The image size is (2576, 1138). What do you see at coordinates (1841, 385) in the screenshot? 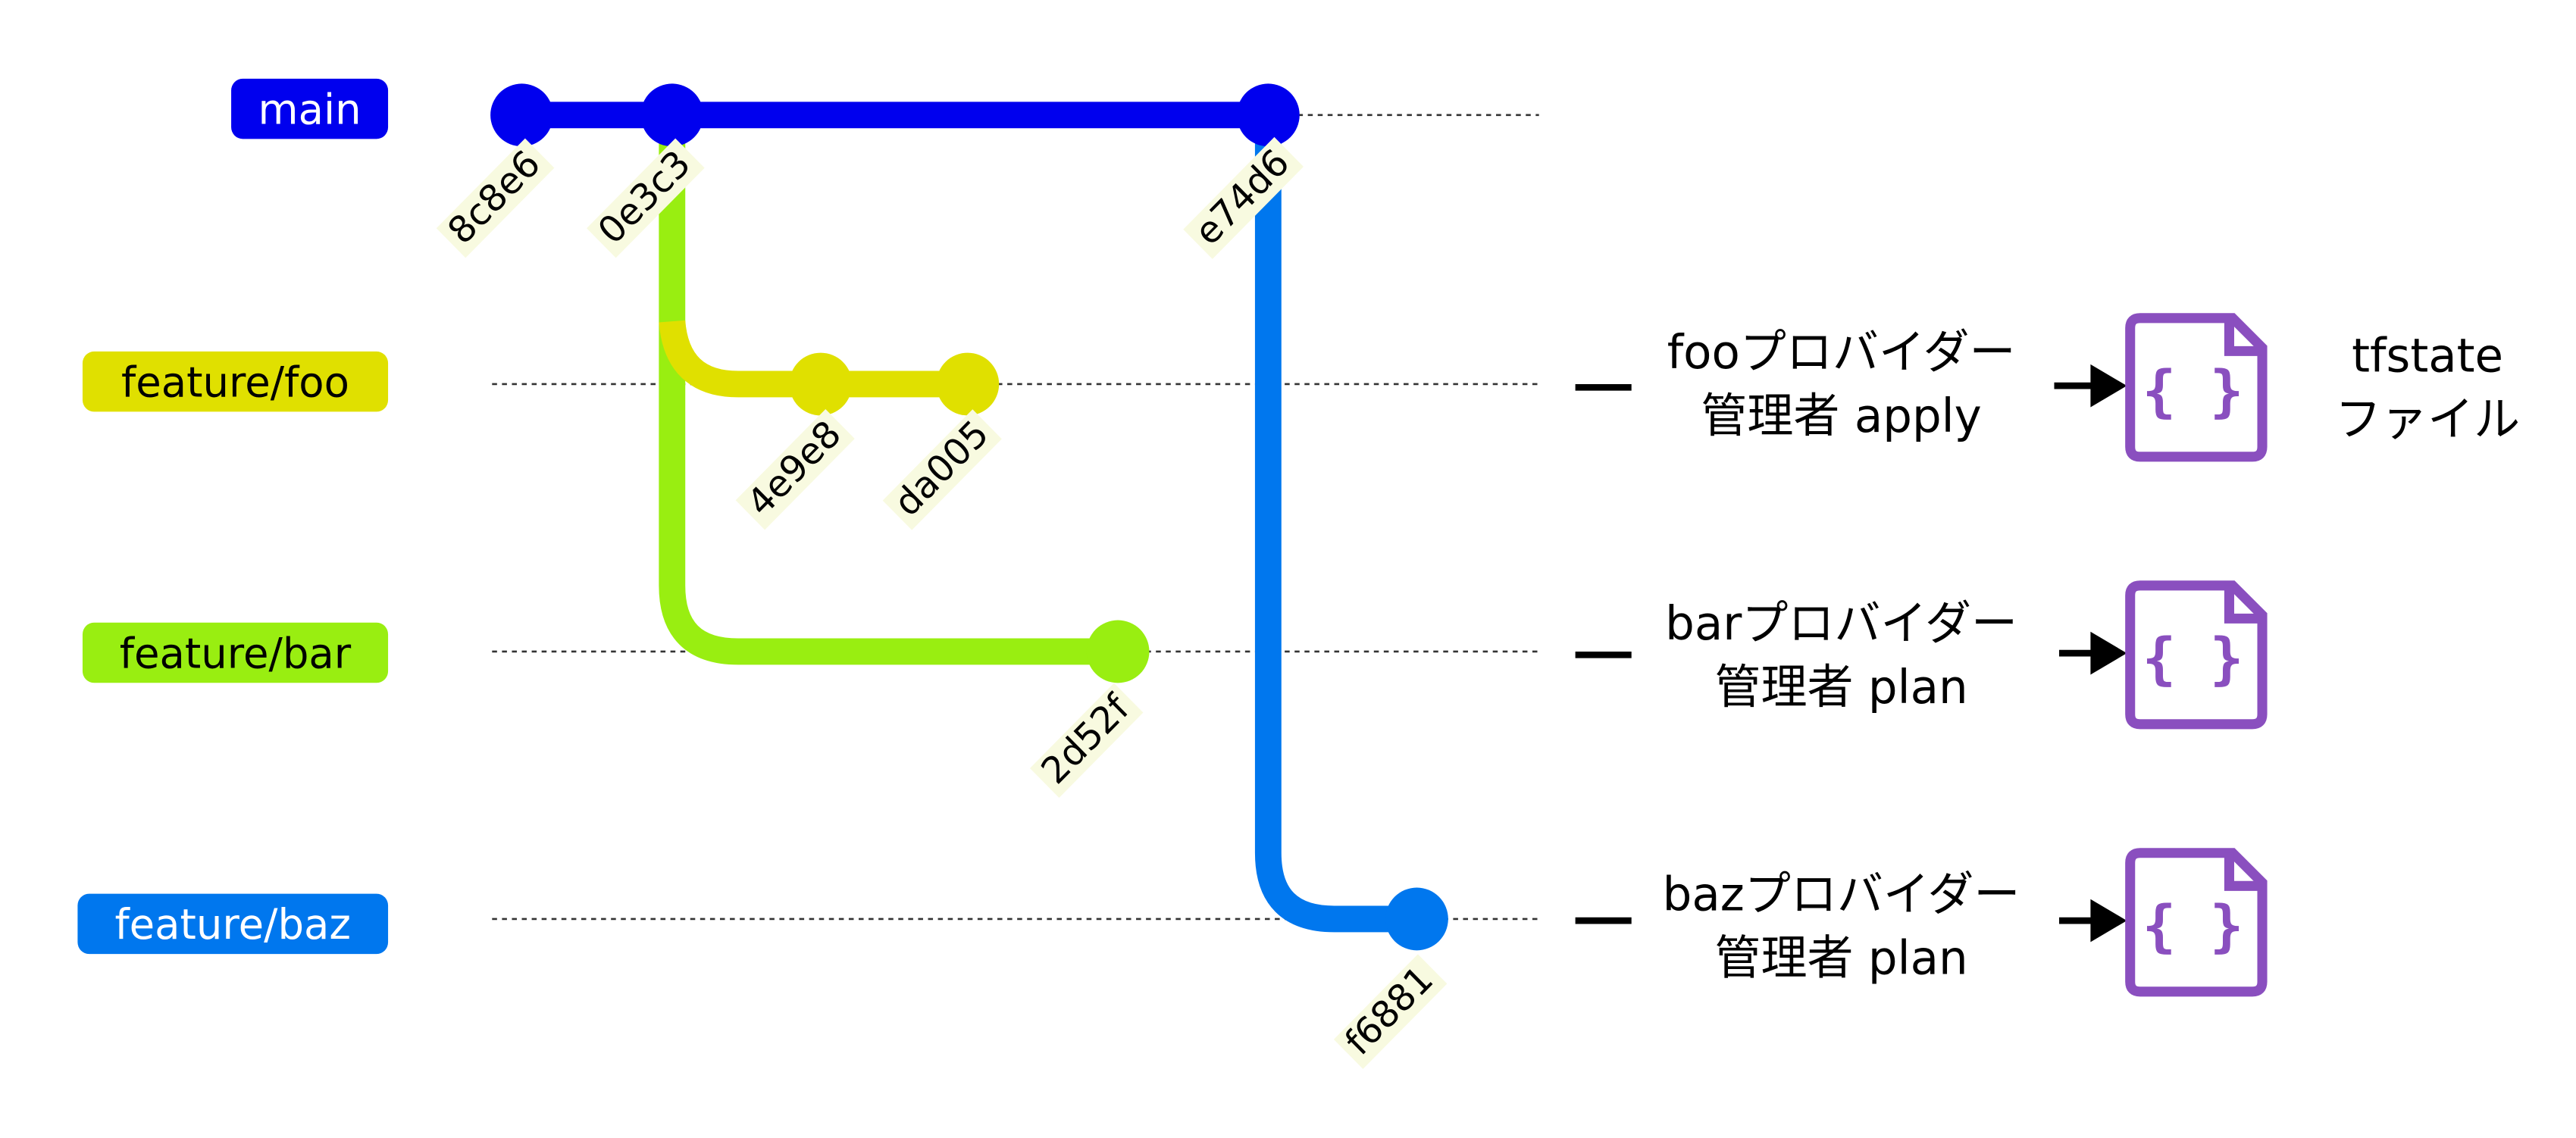
I see `foo-provider-description: fooプロバイダー 管理者 apply` at bounding box center [1841, 385].